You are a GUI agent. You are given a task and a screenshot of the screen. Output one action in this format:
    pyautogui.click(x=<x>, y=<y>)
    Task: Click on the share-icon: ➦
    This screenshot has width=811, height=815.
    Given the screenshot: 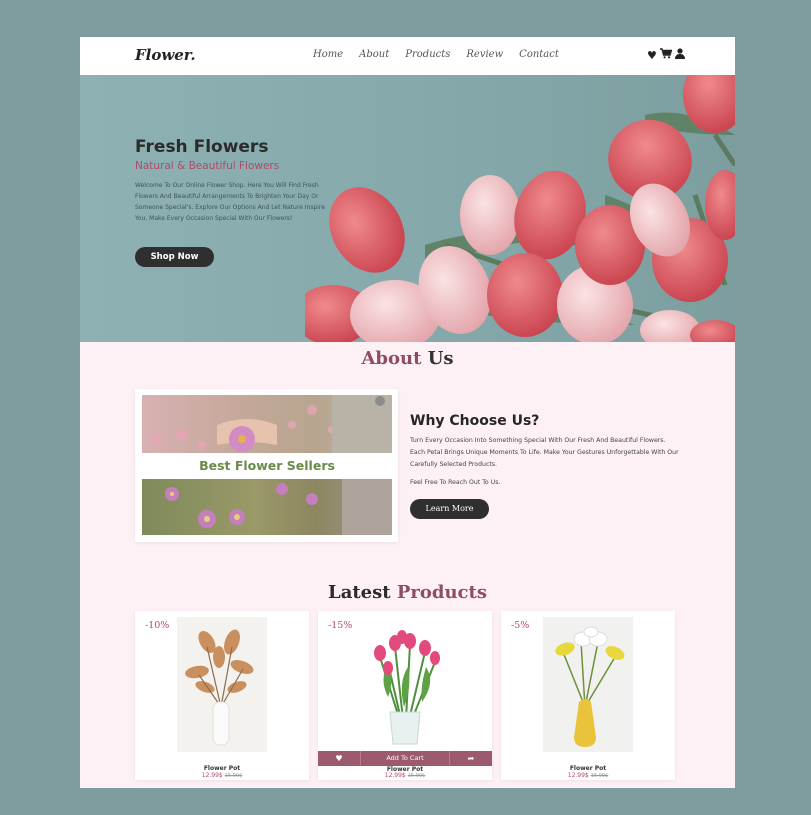 What is the action you would take?
    pyautogui.click(x=471, y=758)
    